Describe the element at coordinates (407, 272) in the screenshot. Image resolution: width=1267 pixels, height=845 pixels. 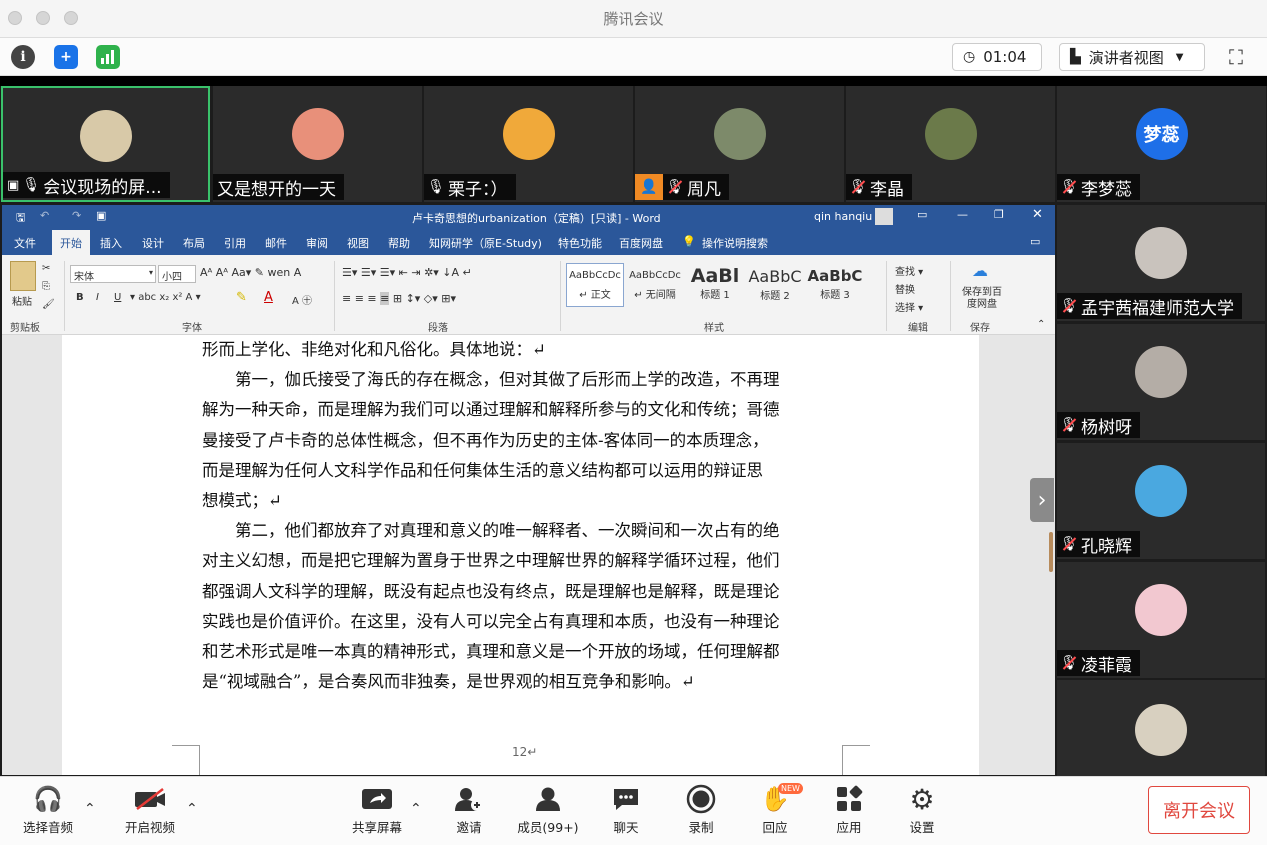
I see `list-icons: ☰▾ ☰▾ ☰▾ ⇤ ⇥ ✲▾ ↓A ↵` at that location.